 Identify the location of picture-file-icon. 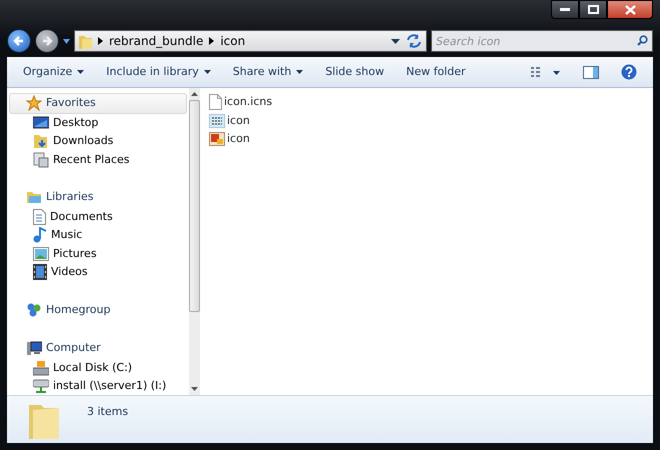
(217, 139).